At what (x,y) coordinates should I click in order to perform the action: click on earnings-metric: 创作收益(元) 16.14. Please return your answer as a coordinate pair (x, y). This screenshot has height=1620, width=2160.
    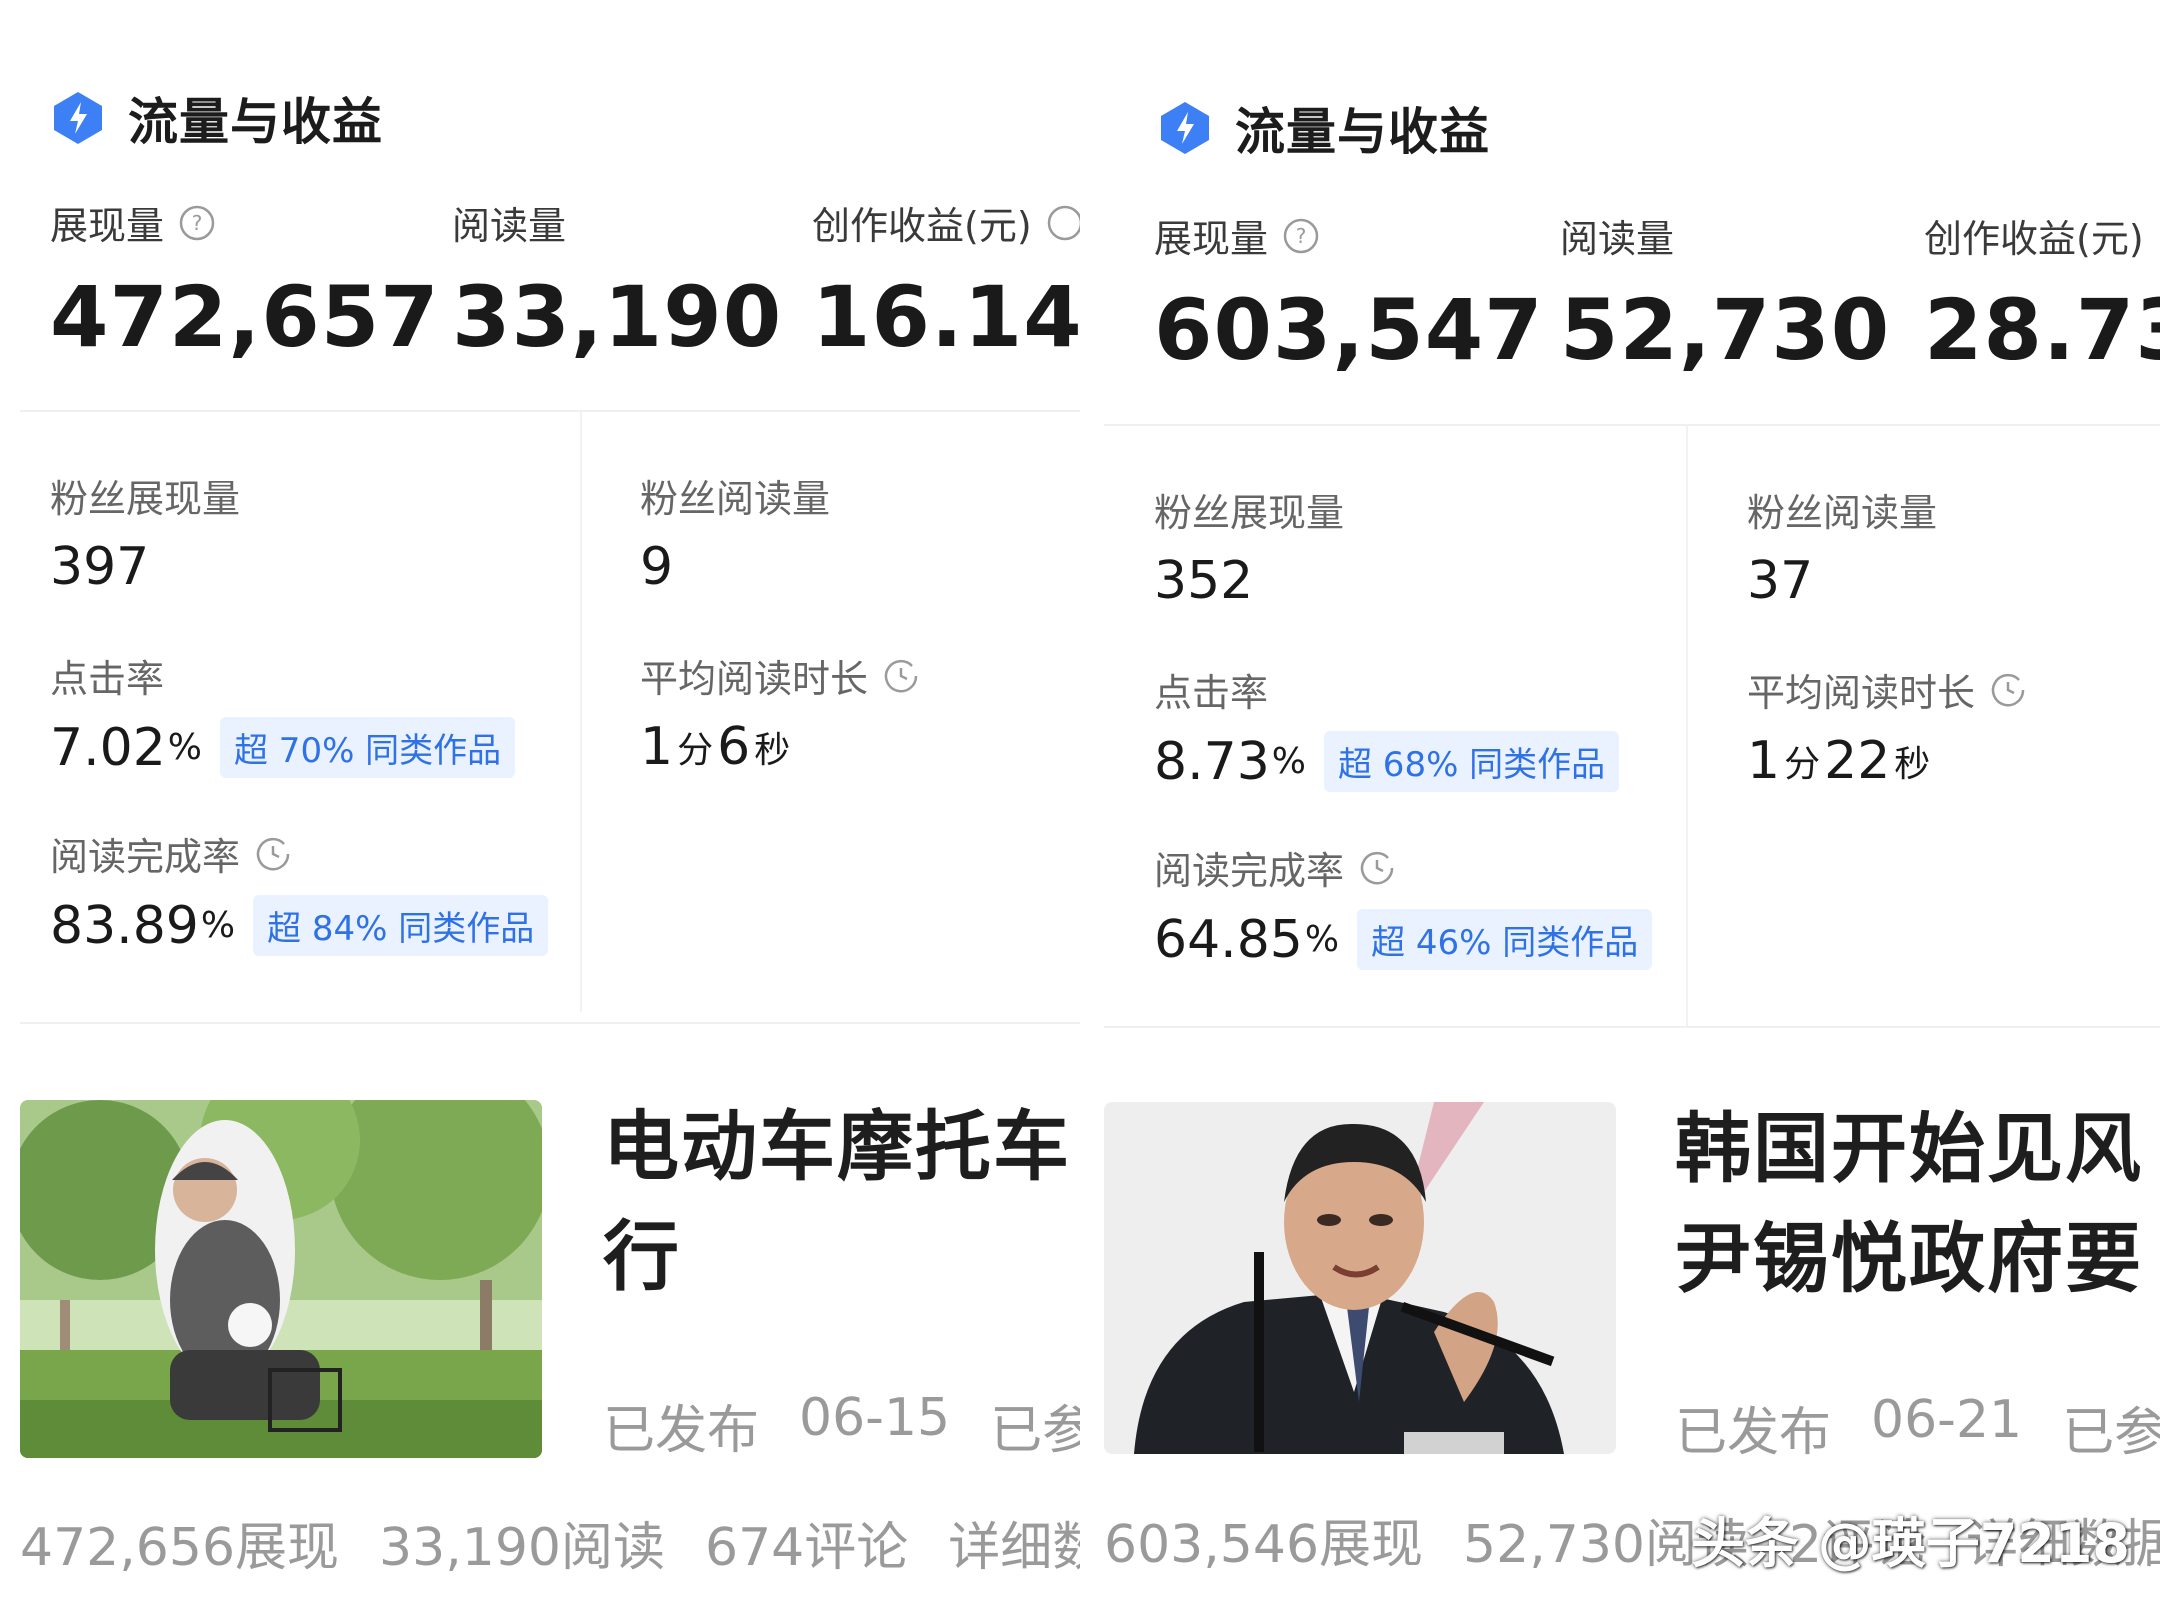
    Looking at the image, I should click on (946, 280).